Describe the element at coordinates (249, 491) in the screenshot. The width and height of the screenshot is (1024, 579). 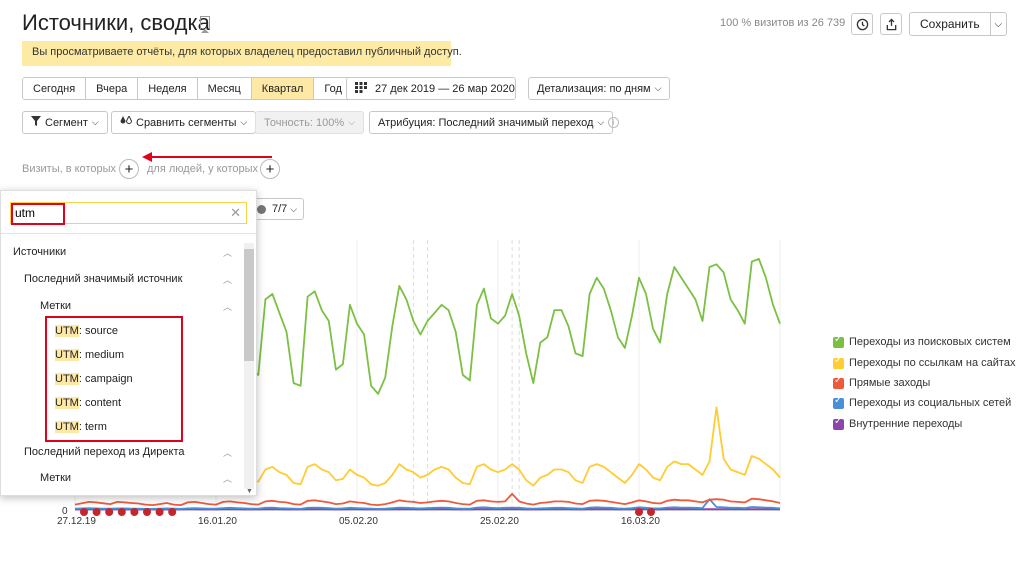
I see `scroll-down-icon: ▼` at that location.